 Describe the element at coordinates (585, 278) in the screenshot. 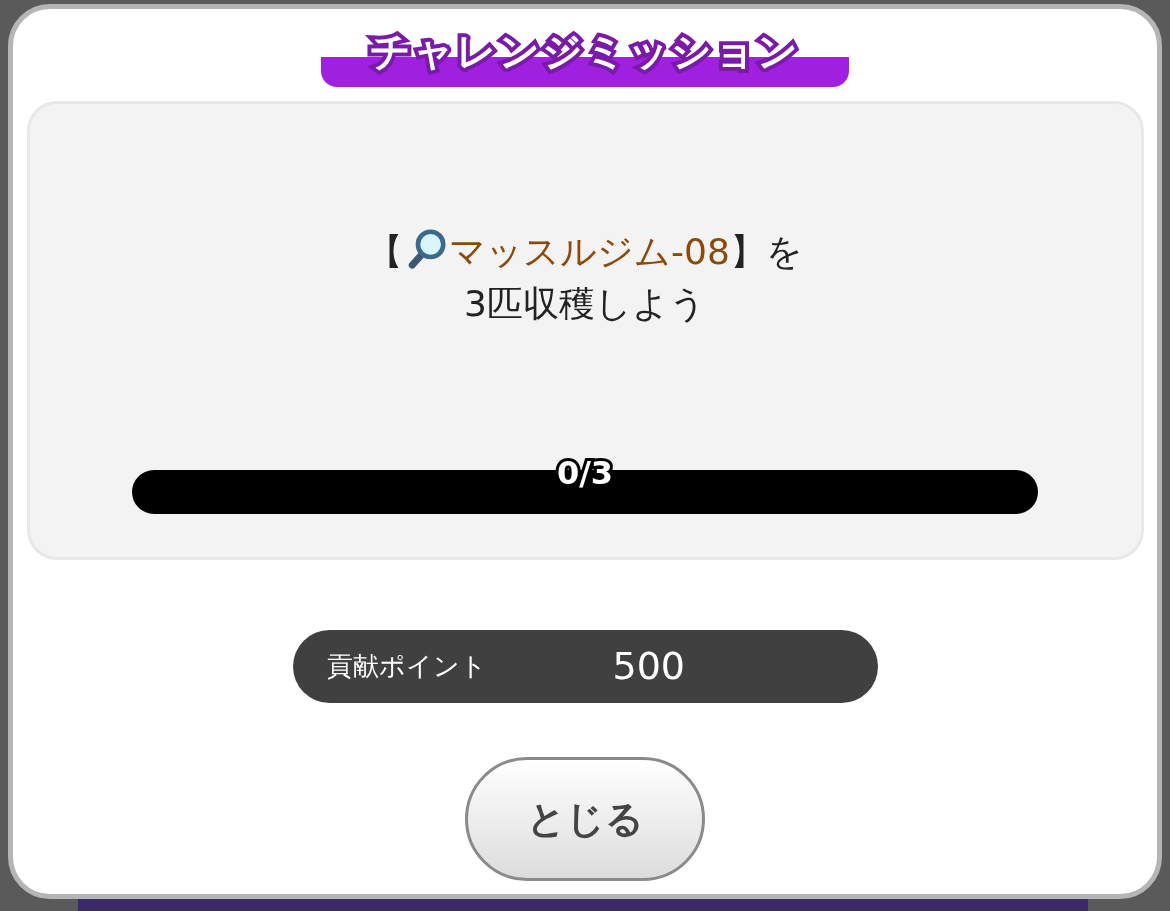

I see `mission-text: 【 マッスルジム-08】を 3匹収穫しよう` at that location.